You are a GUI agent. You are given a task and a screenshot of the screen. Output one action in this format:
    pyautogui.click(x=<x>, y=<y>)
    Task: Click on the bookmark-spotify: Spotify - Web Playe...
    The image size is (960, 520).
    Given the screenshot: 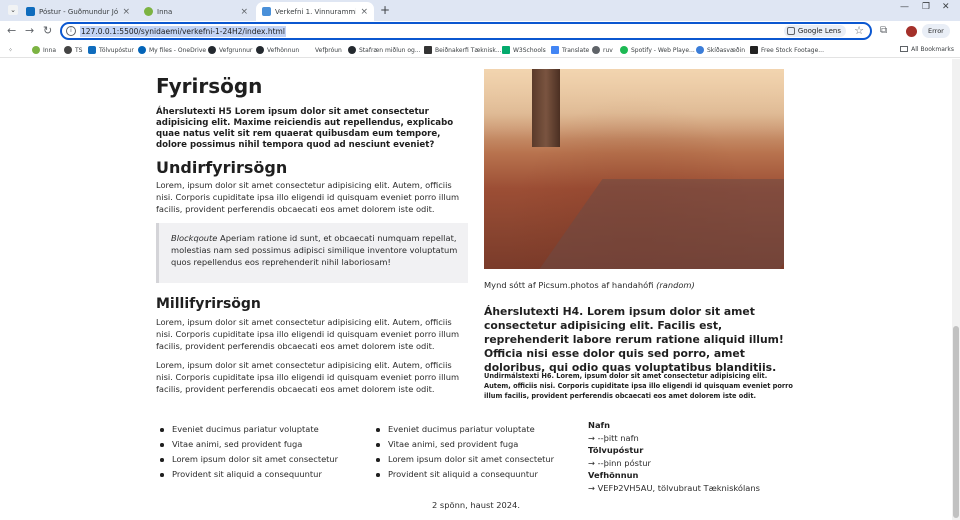 What is the action you would take?
    pyautogui.click(x=657, y=50)
    